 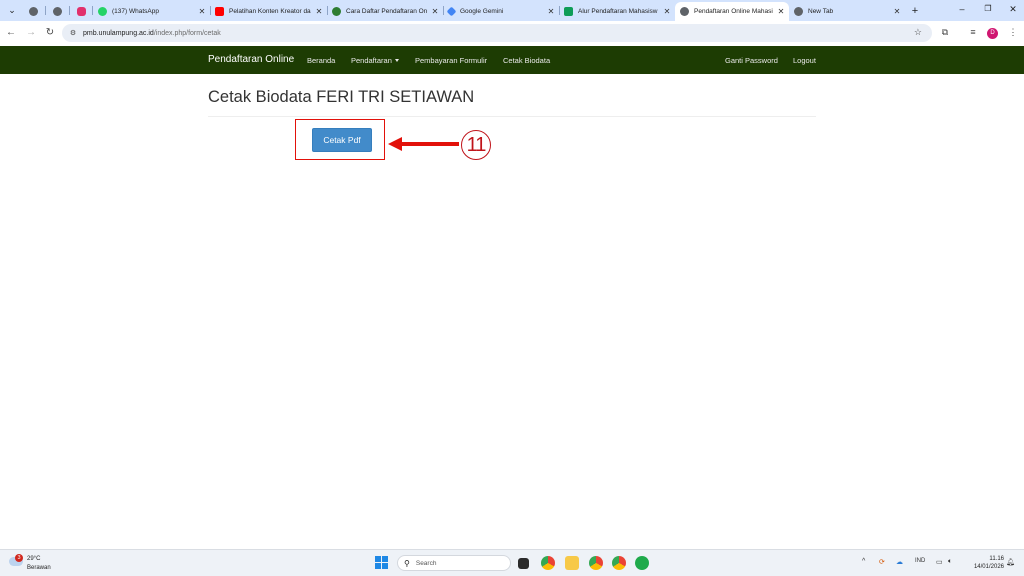 What do you see at coordinates (135, 11) in the screenshot?
I see `tab-title: (137) WhatsApp` at bounding box center [135, 11].